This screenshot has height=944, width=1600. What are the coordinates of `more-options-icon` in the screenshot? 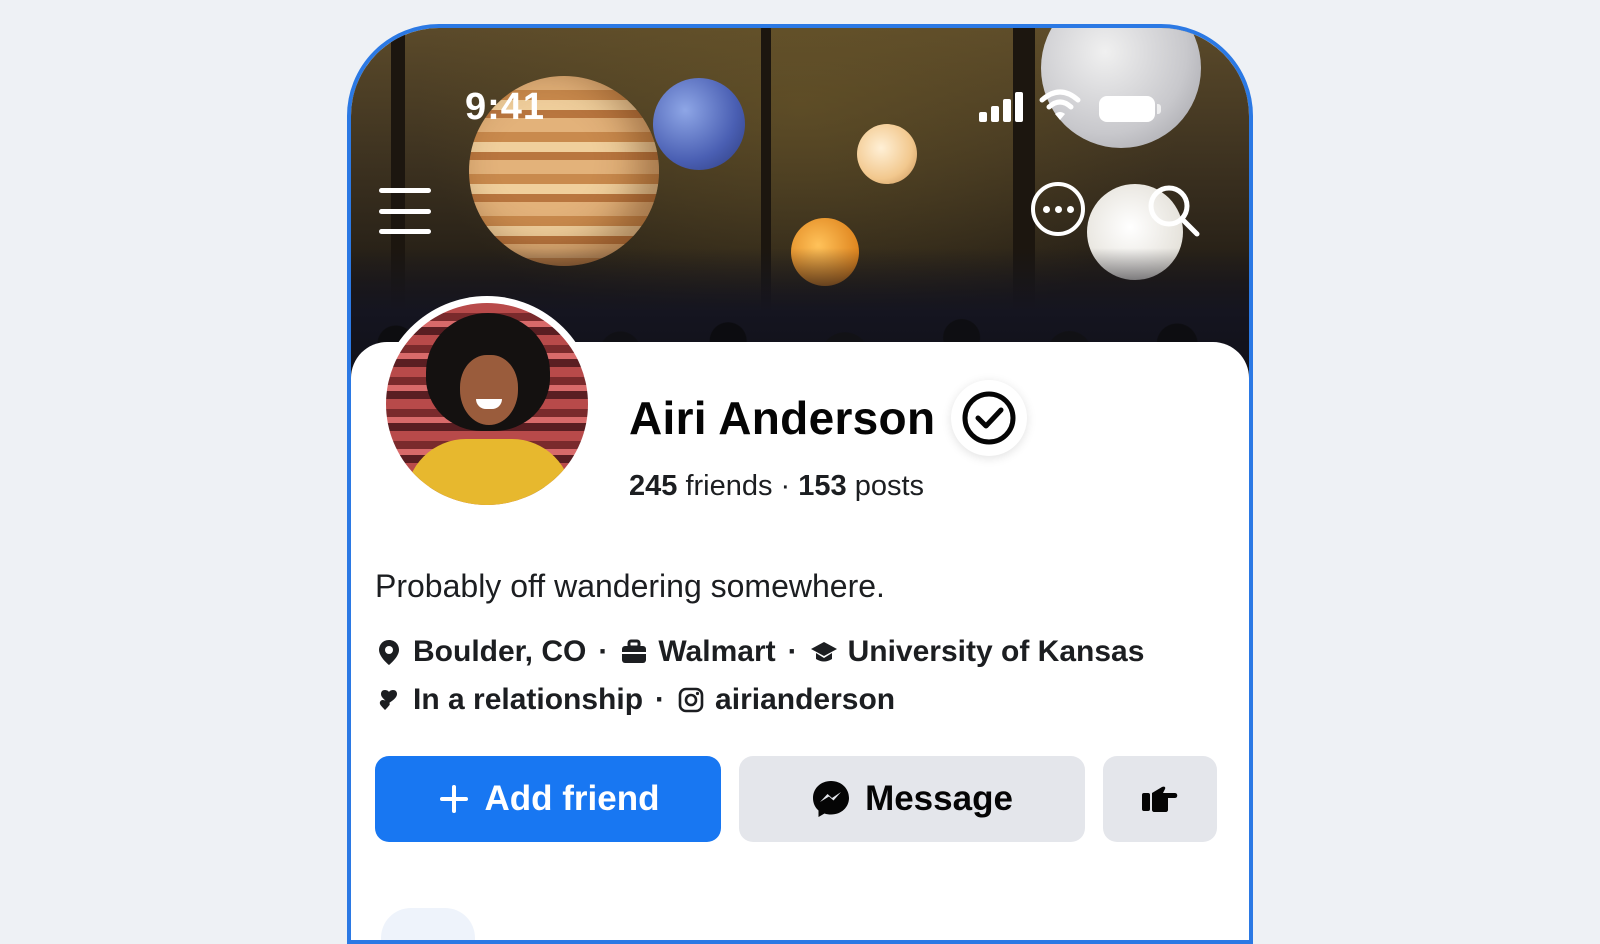 It's located at (1058, 209).